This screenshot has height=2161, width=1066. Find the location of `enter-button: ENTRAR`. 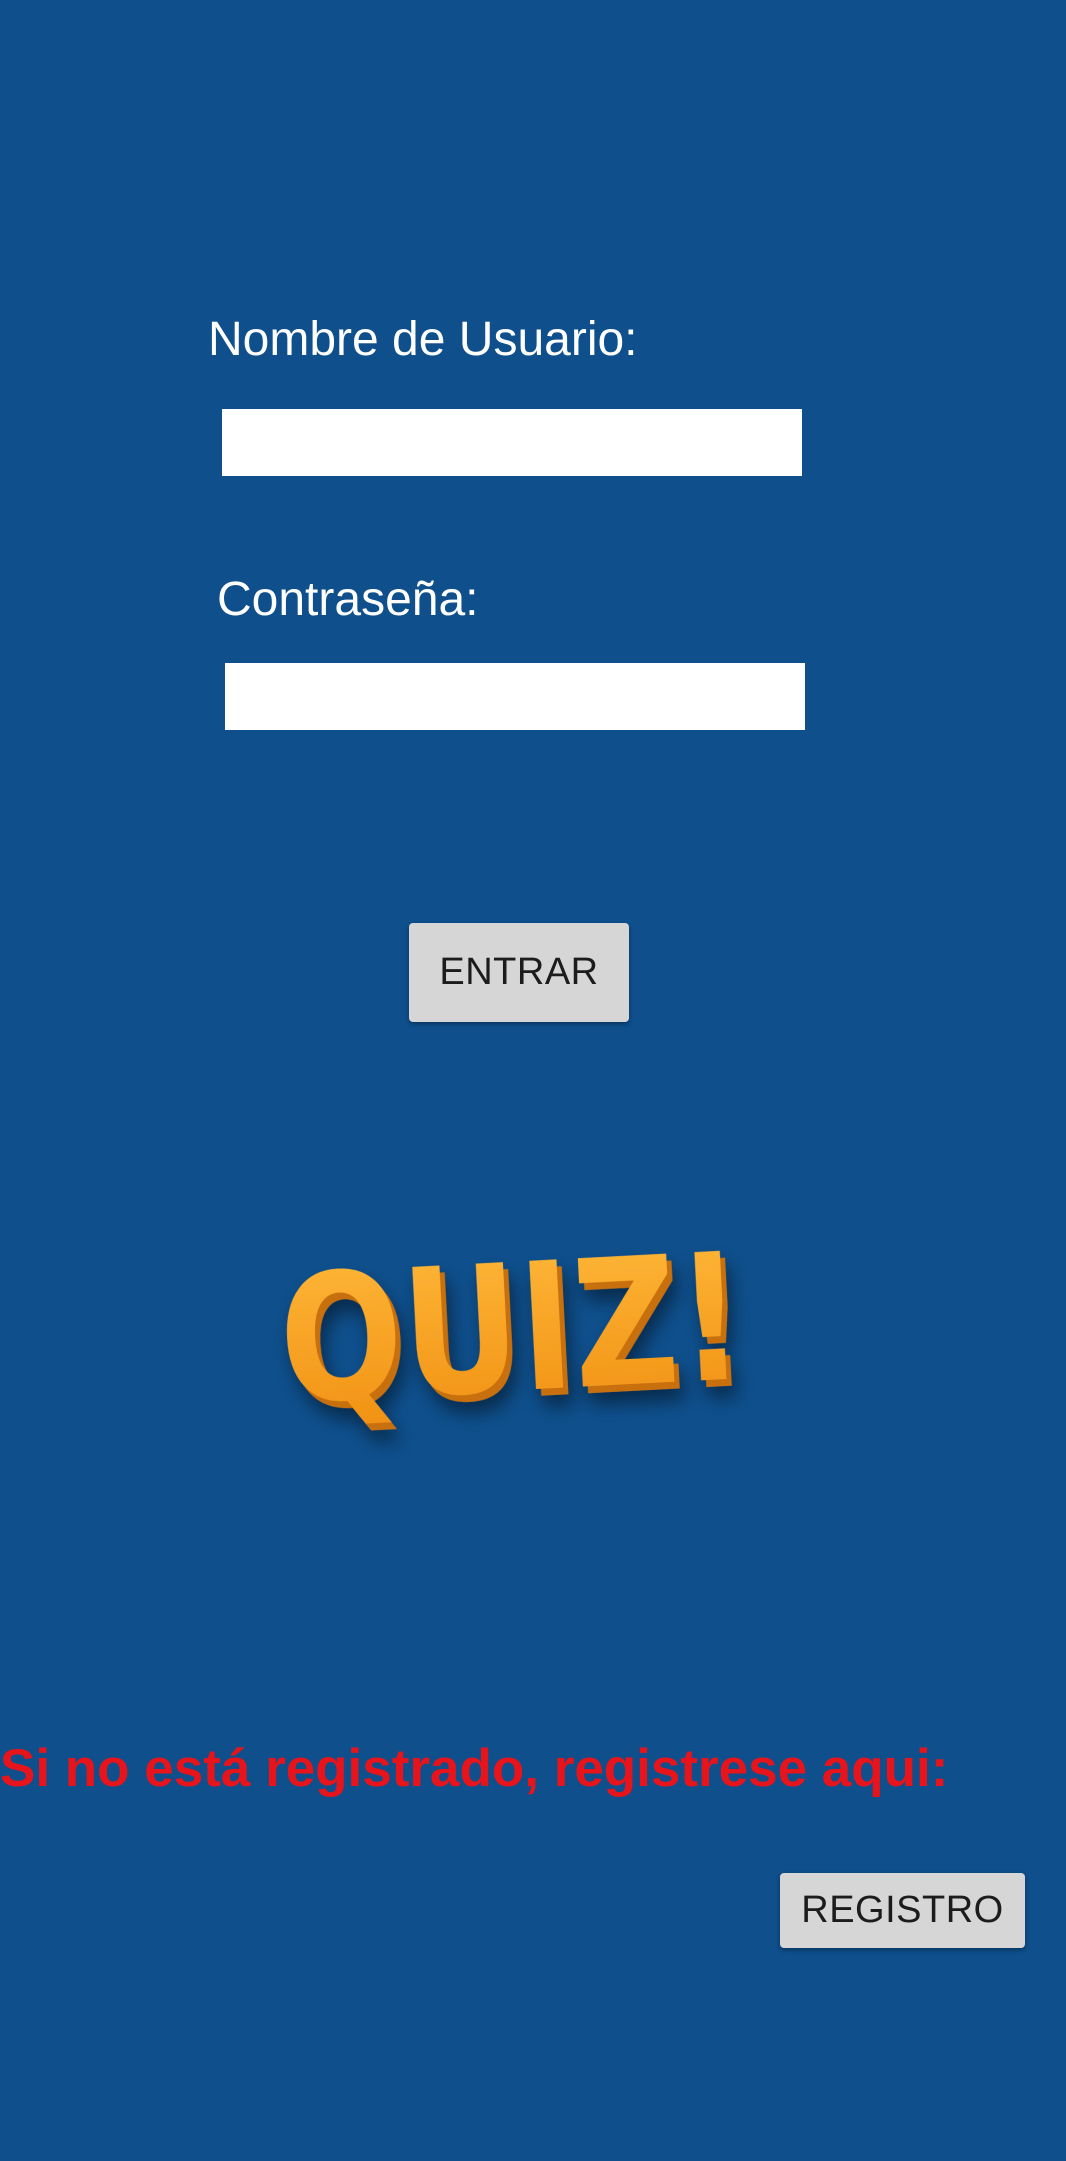

enter-button: ENTRAR is located at coordinates (519, 972).